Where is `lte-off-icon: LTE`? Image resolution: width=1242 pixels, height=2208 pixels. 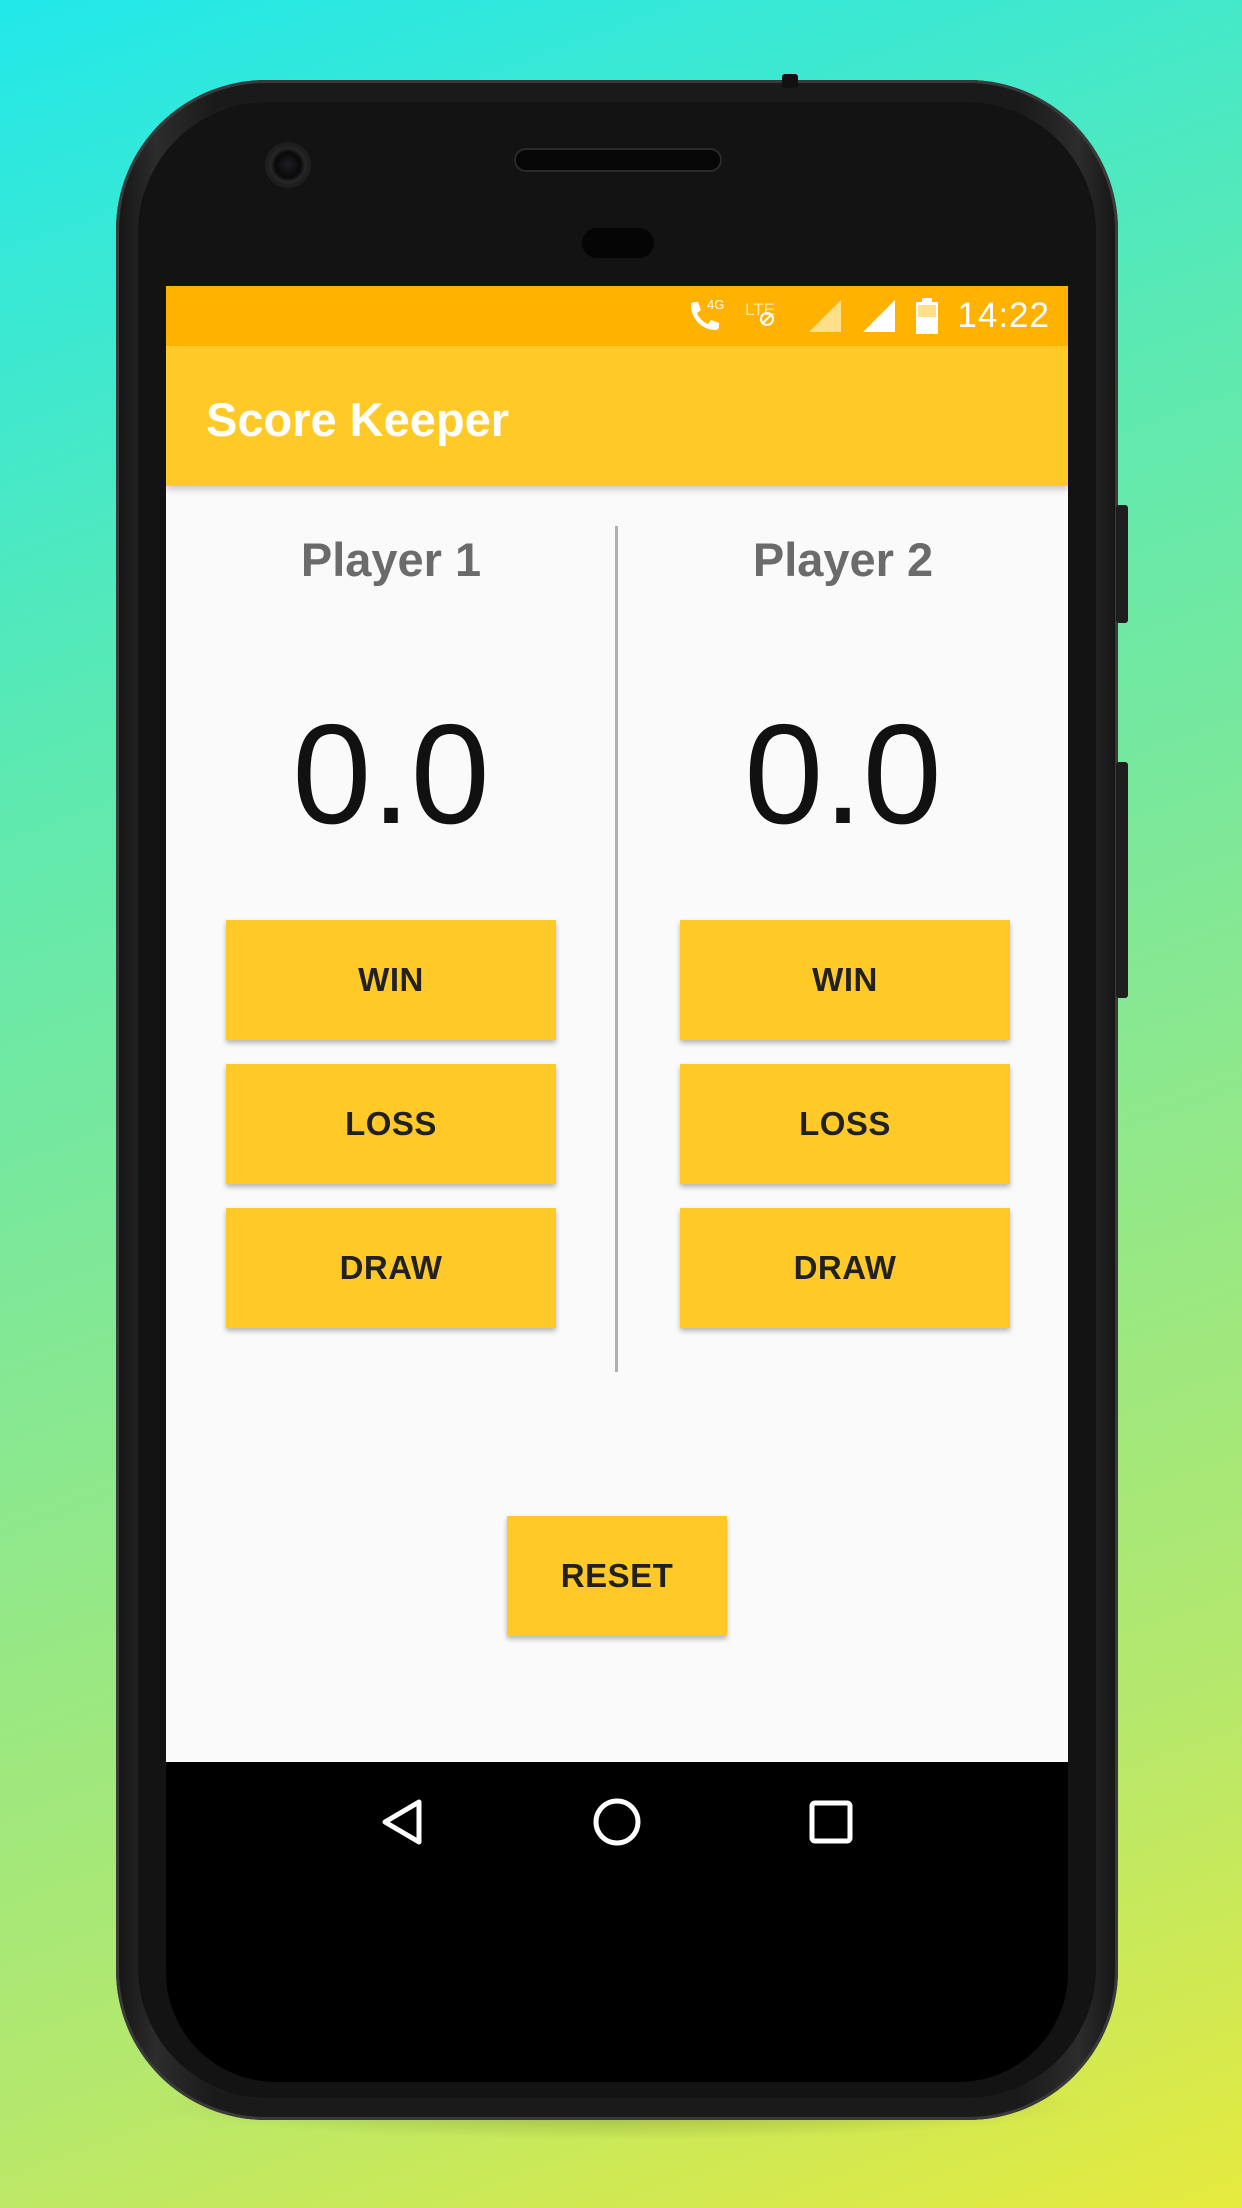
lte-off-icon: LTE is located at coordinates (766, 316).